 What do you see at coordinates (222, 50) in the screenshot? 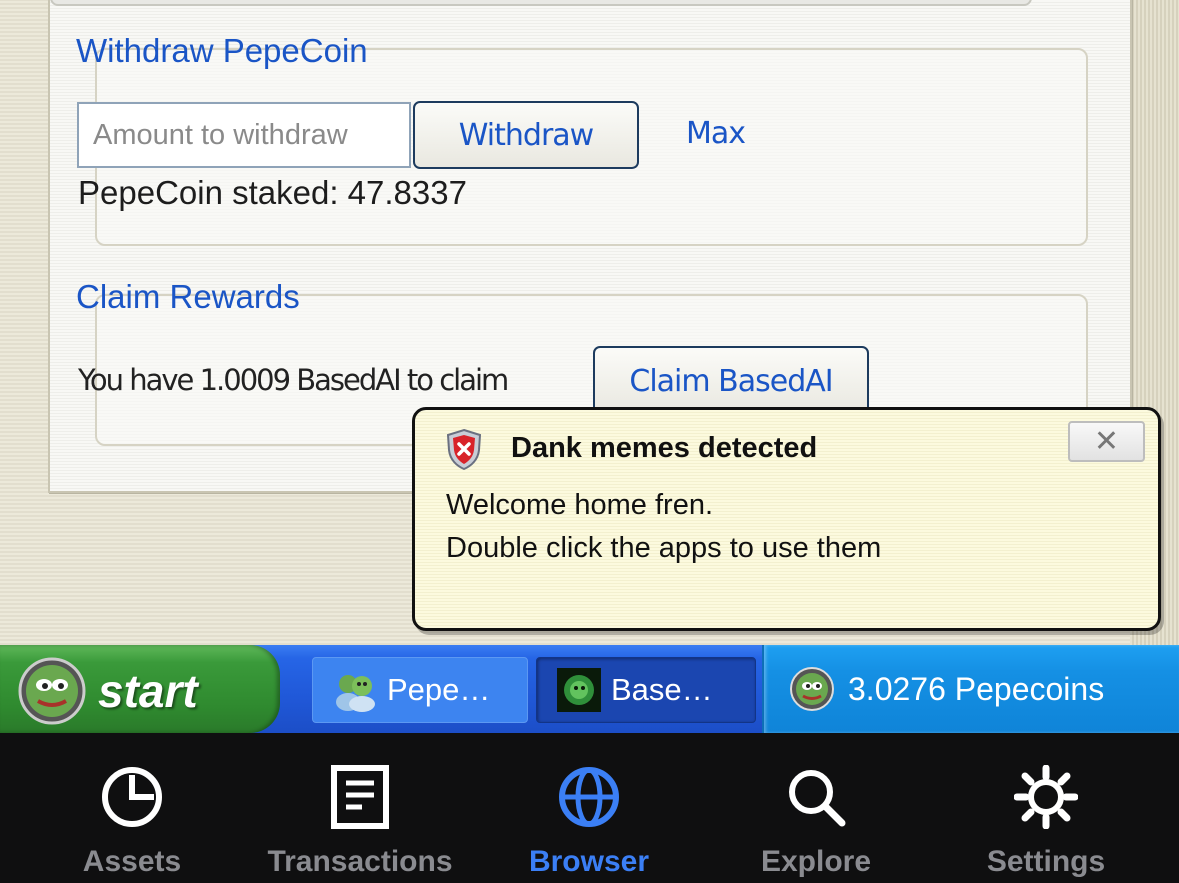
I see `withdraw-section-title: Withdraw PepeCoin` at bounding box center [222, 50].